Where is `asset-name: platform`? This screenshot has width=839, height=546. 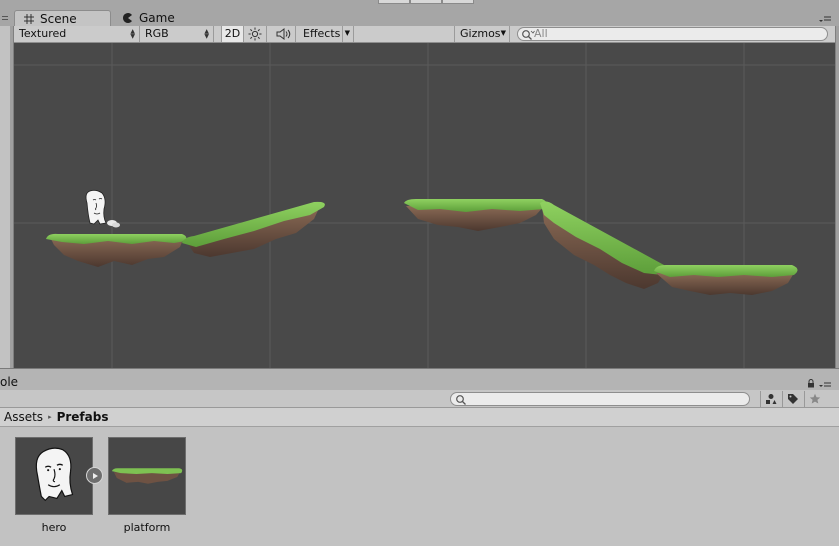
asset-name: platform is located at coordinates (147, 527).